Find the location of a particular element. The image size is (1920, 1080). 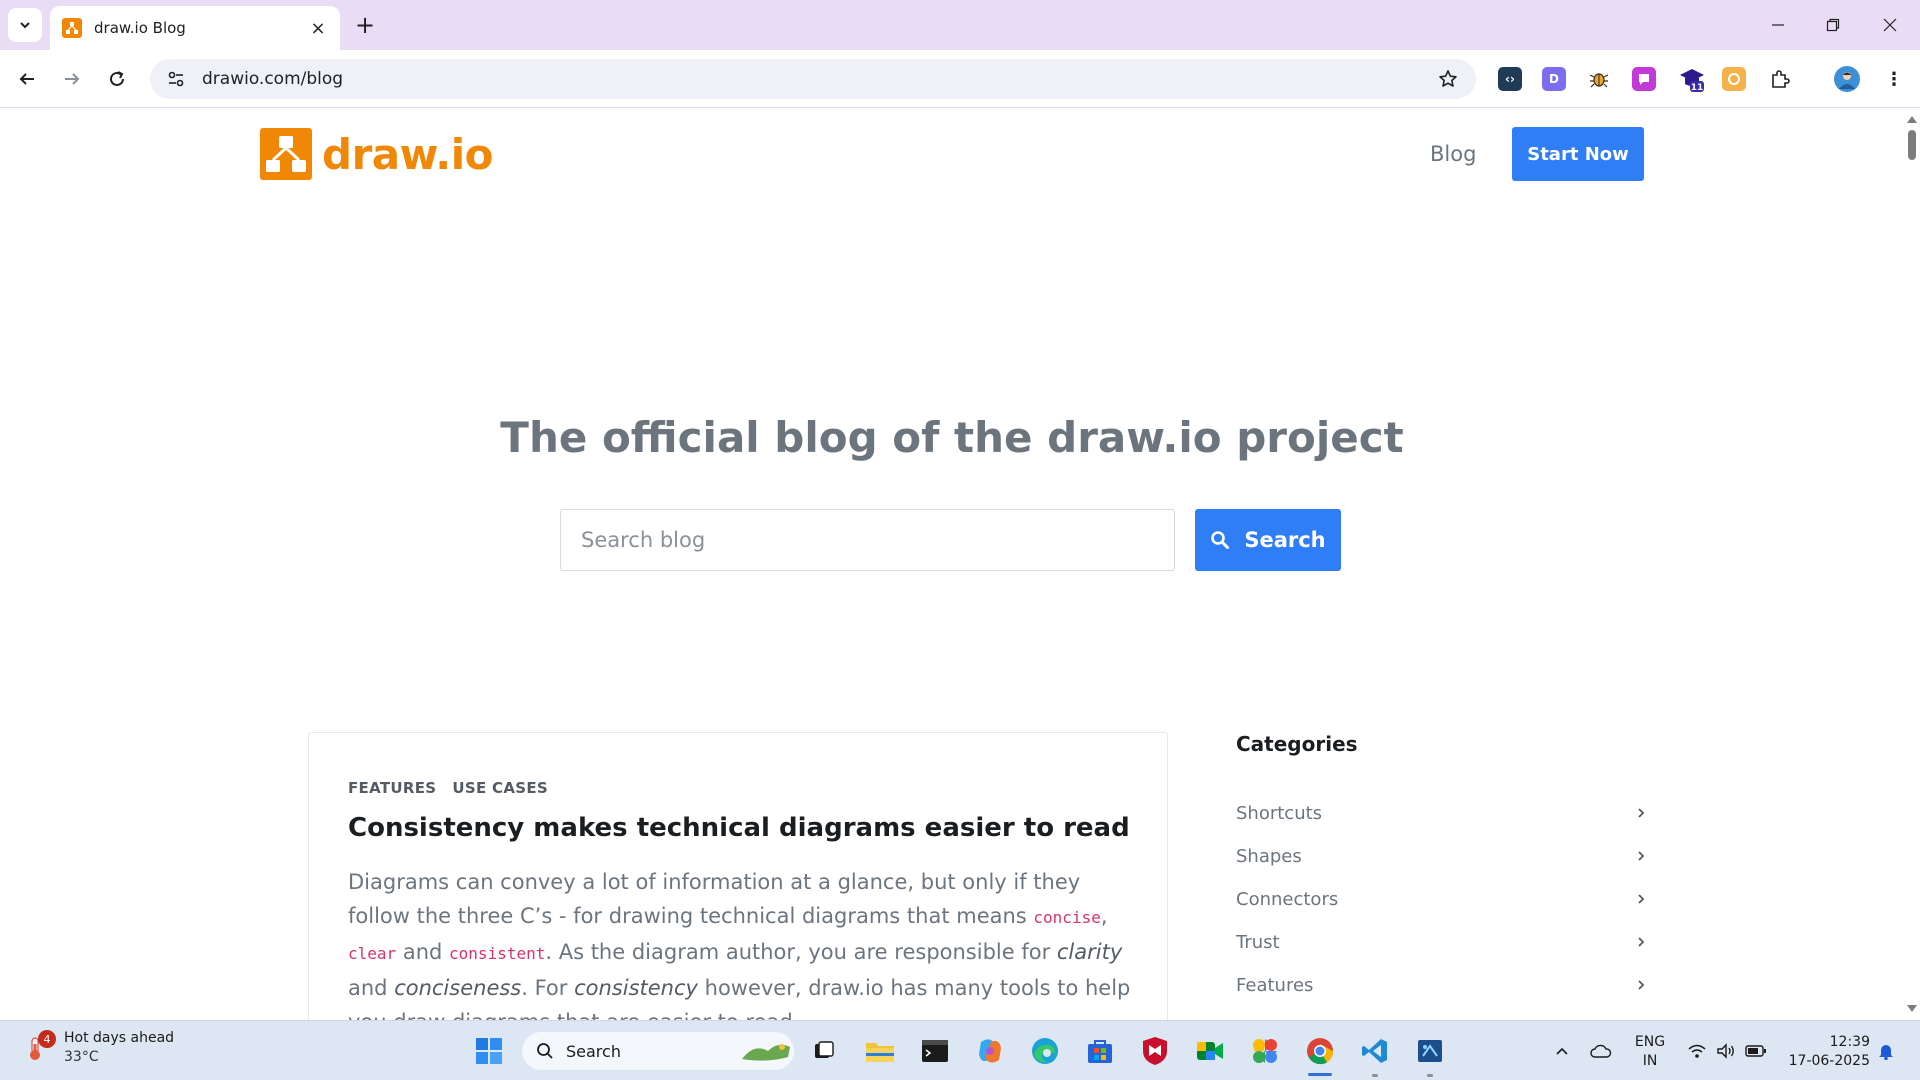

excerpt-text: , is located at coordinates (1104, 916).